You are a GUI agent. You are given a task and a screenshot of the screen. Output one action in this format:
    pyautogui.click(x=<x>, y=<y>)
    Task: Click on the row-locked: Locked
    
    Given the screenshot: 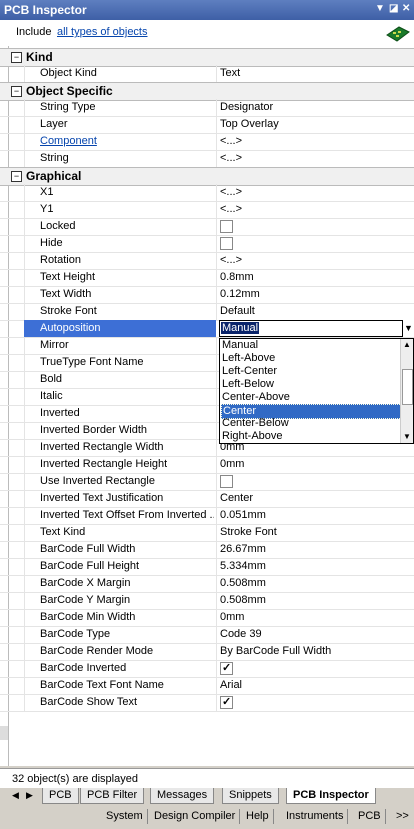 What is the action you would take?
    pyautogui.click(x=207, y=227)
    